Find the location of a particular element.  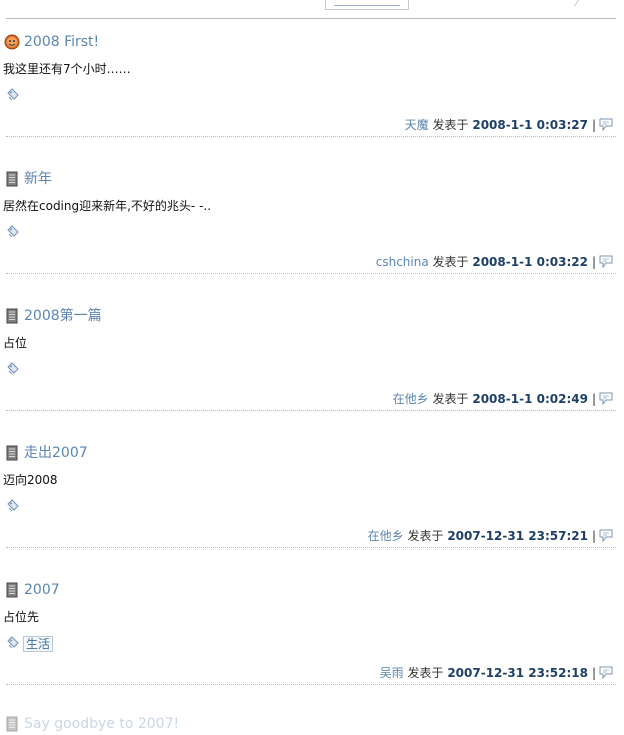

previous-box-fragment is located at coordinates (367, 5).